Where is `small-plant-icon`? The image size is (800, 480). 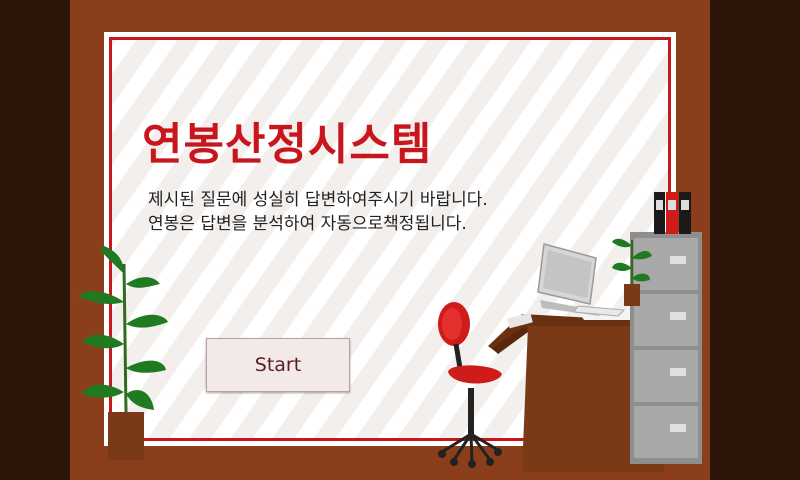
small-plant-icon is located at coordinates (632, 272).